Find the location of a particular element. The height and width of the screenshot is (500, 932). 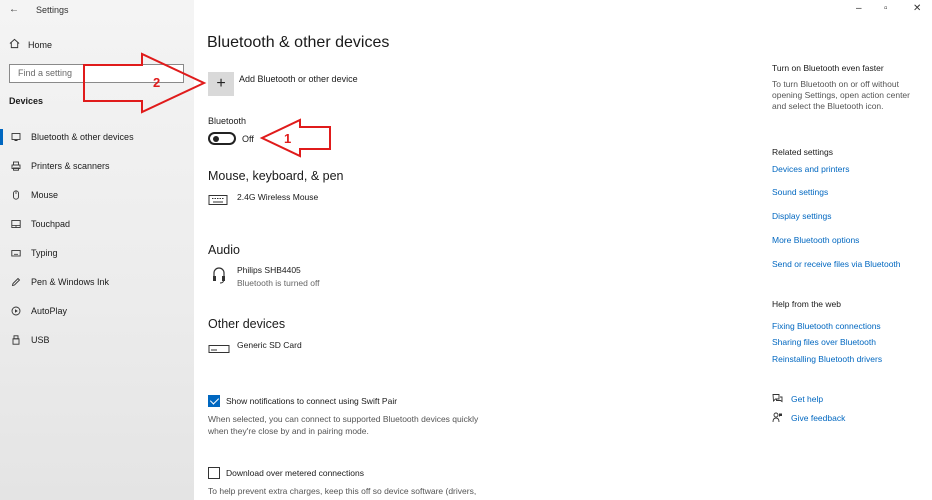

sidebar-item-printers: Printers & scanners is located at coordinates (97, 166).